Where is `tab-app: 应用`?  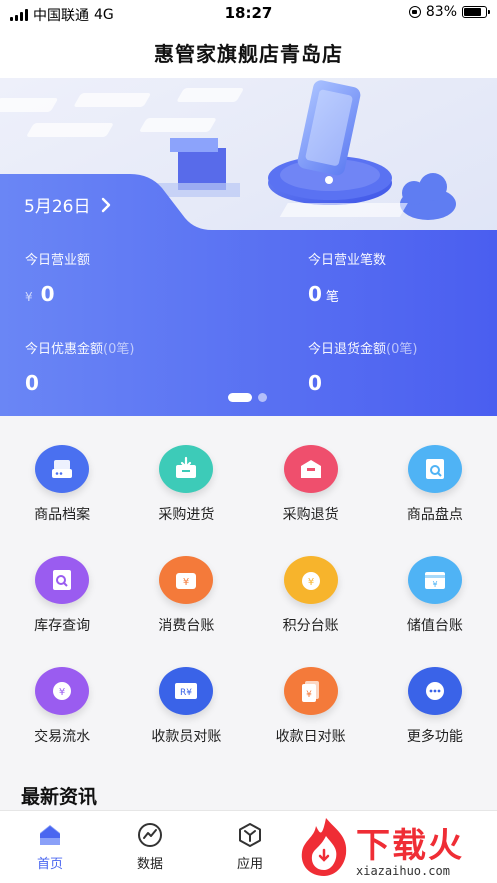
tab-app: 应用 is located at coordinates (250, 847).